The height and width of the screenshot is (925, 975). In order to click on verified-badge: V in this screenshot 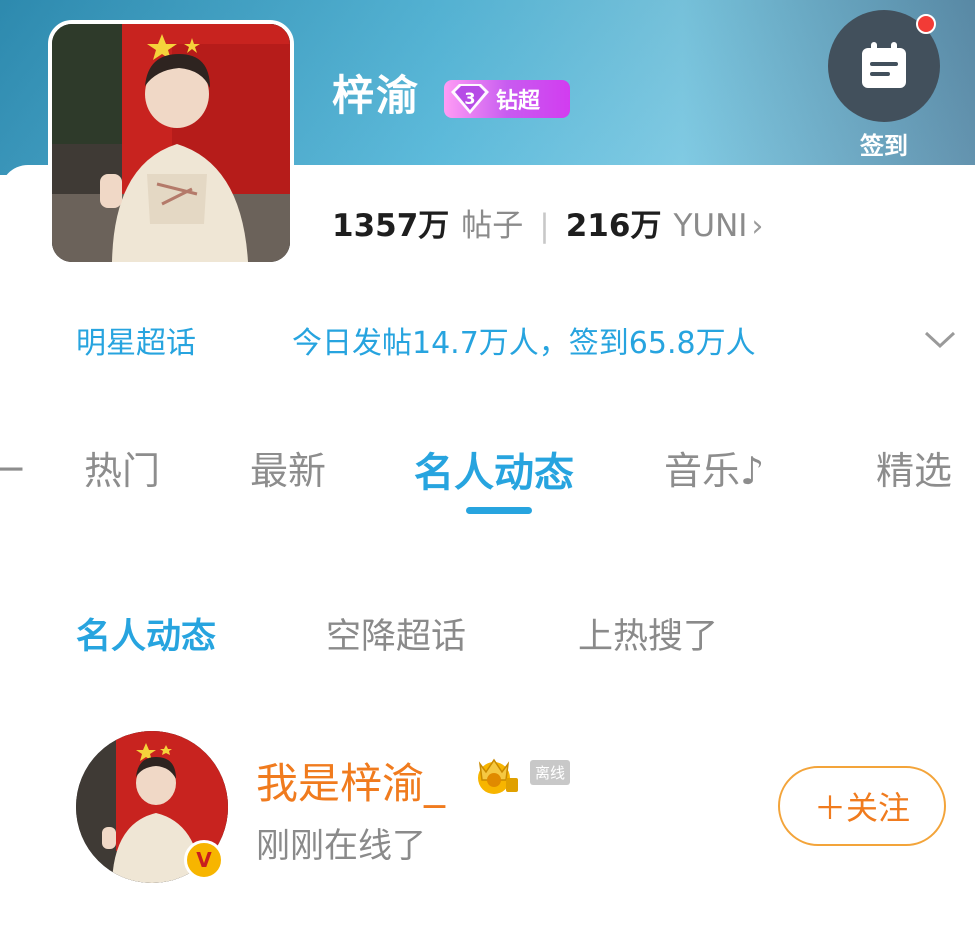, I will do `click(204, 860)`.